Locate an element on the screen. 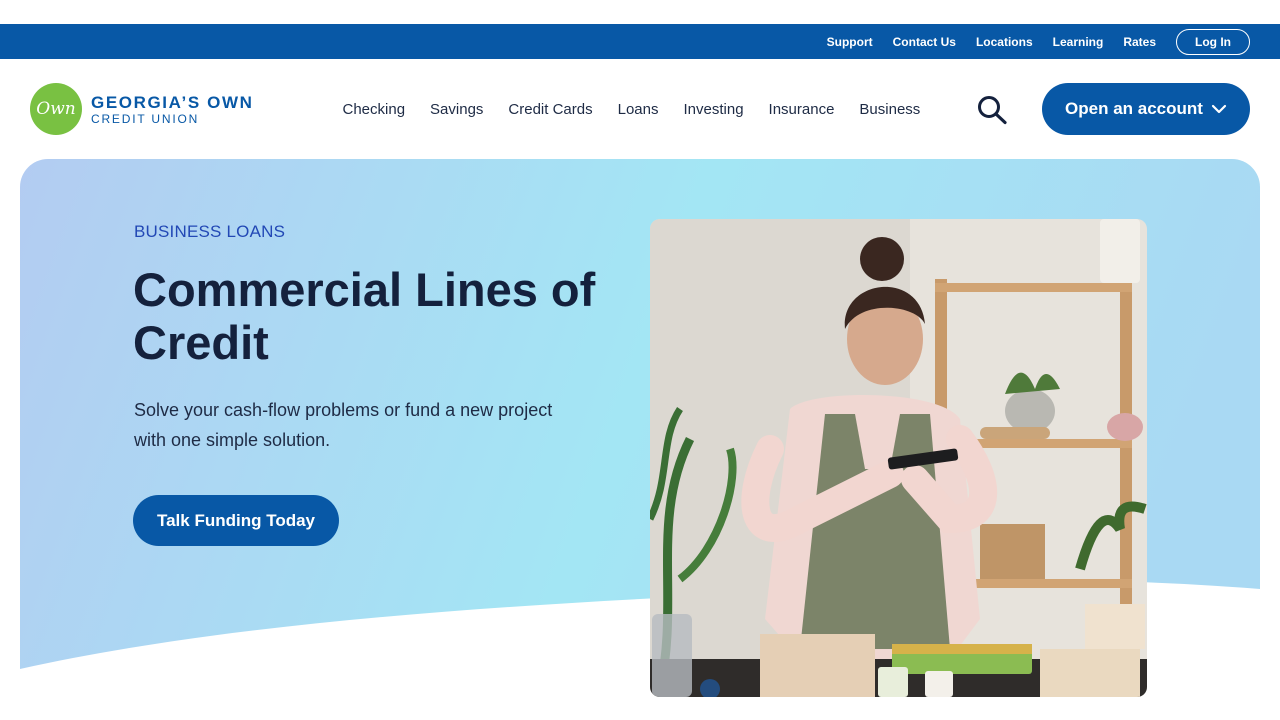  open-account-label: Open an account is located at coordinates (1134, 108).